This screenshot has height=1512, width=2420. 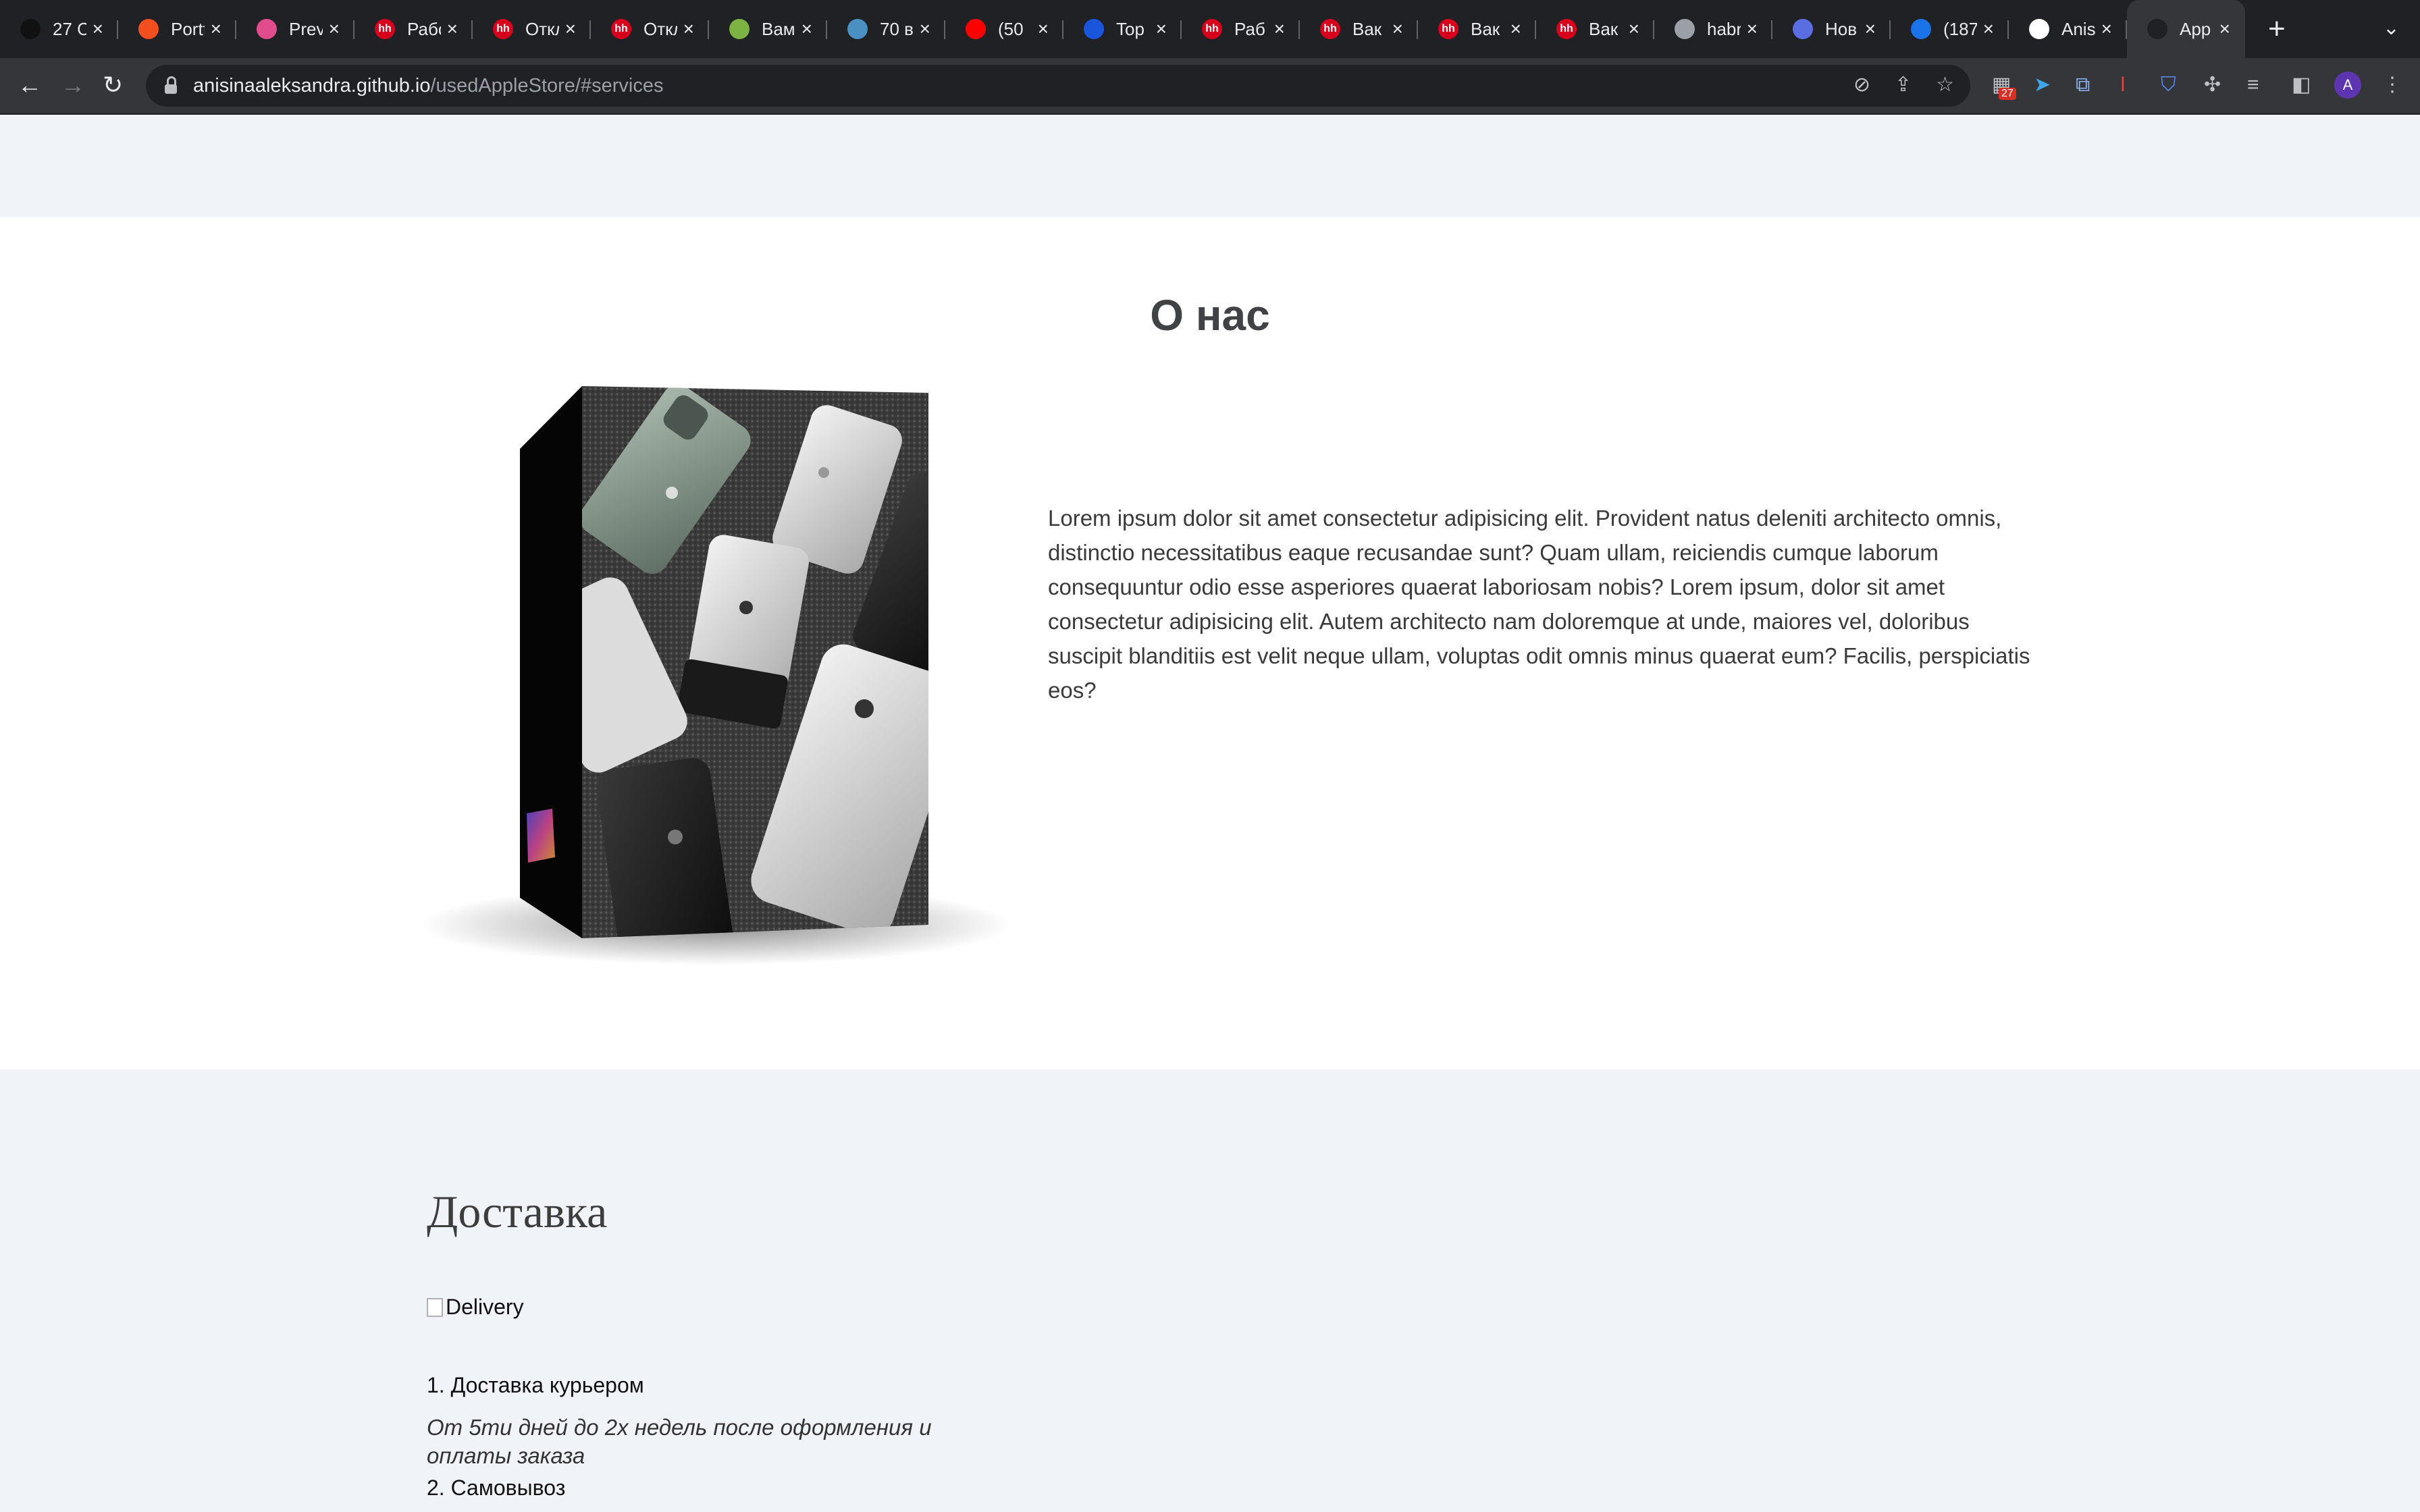 I want to click on reading-list-icon: ≡, so click(x=2253, y=85).